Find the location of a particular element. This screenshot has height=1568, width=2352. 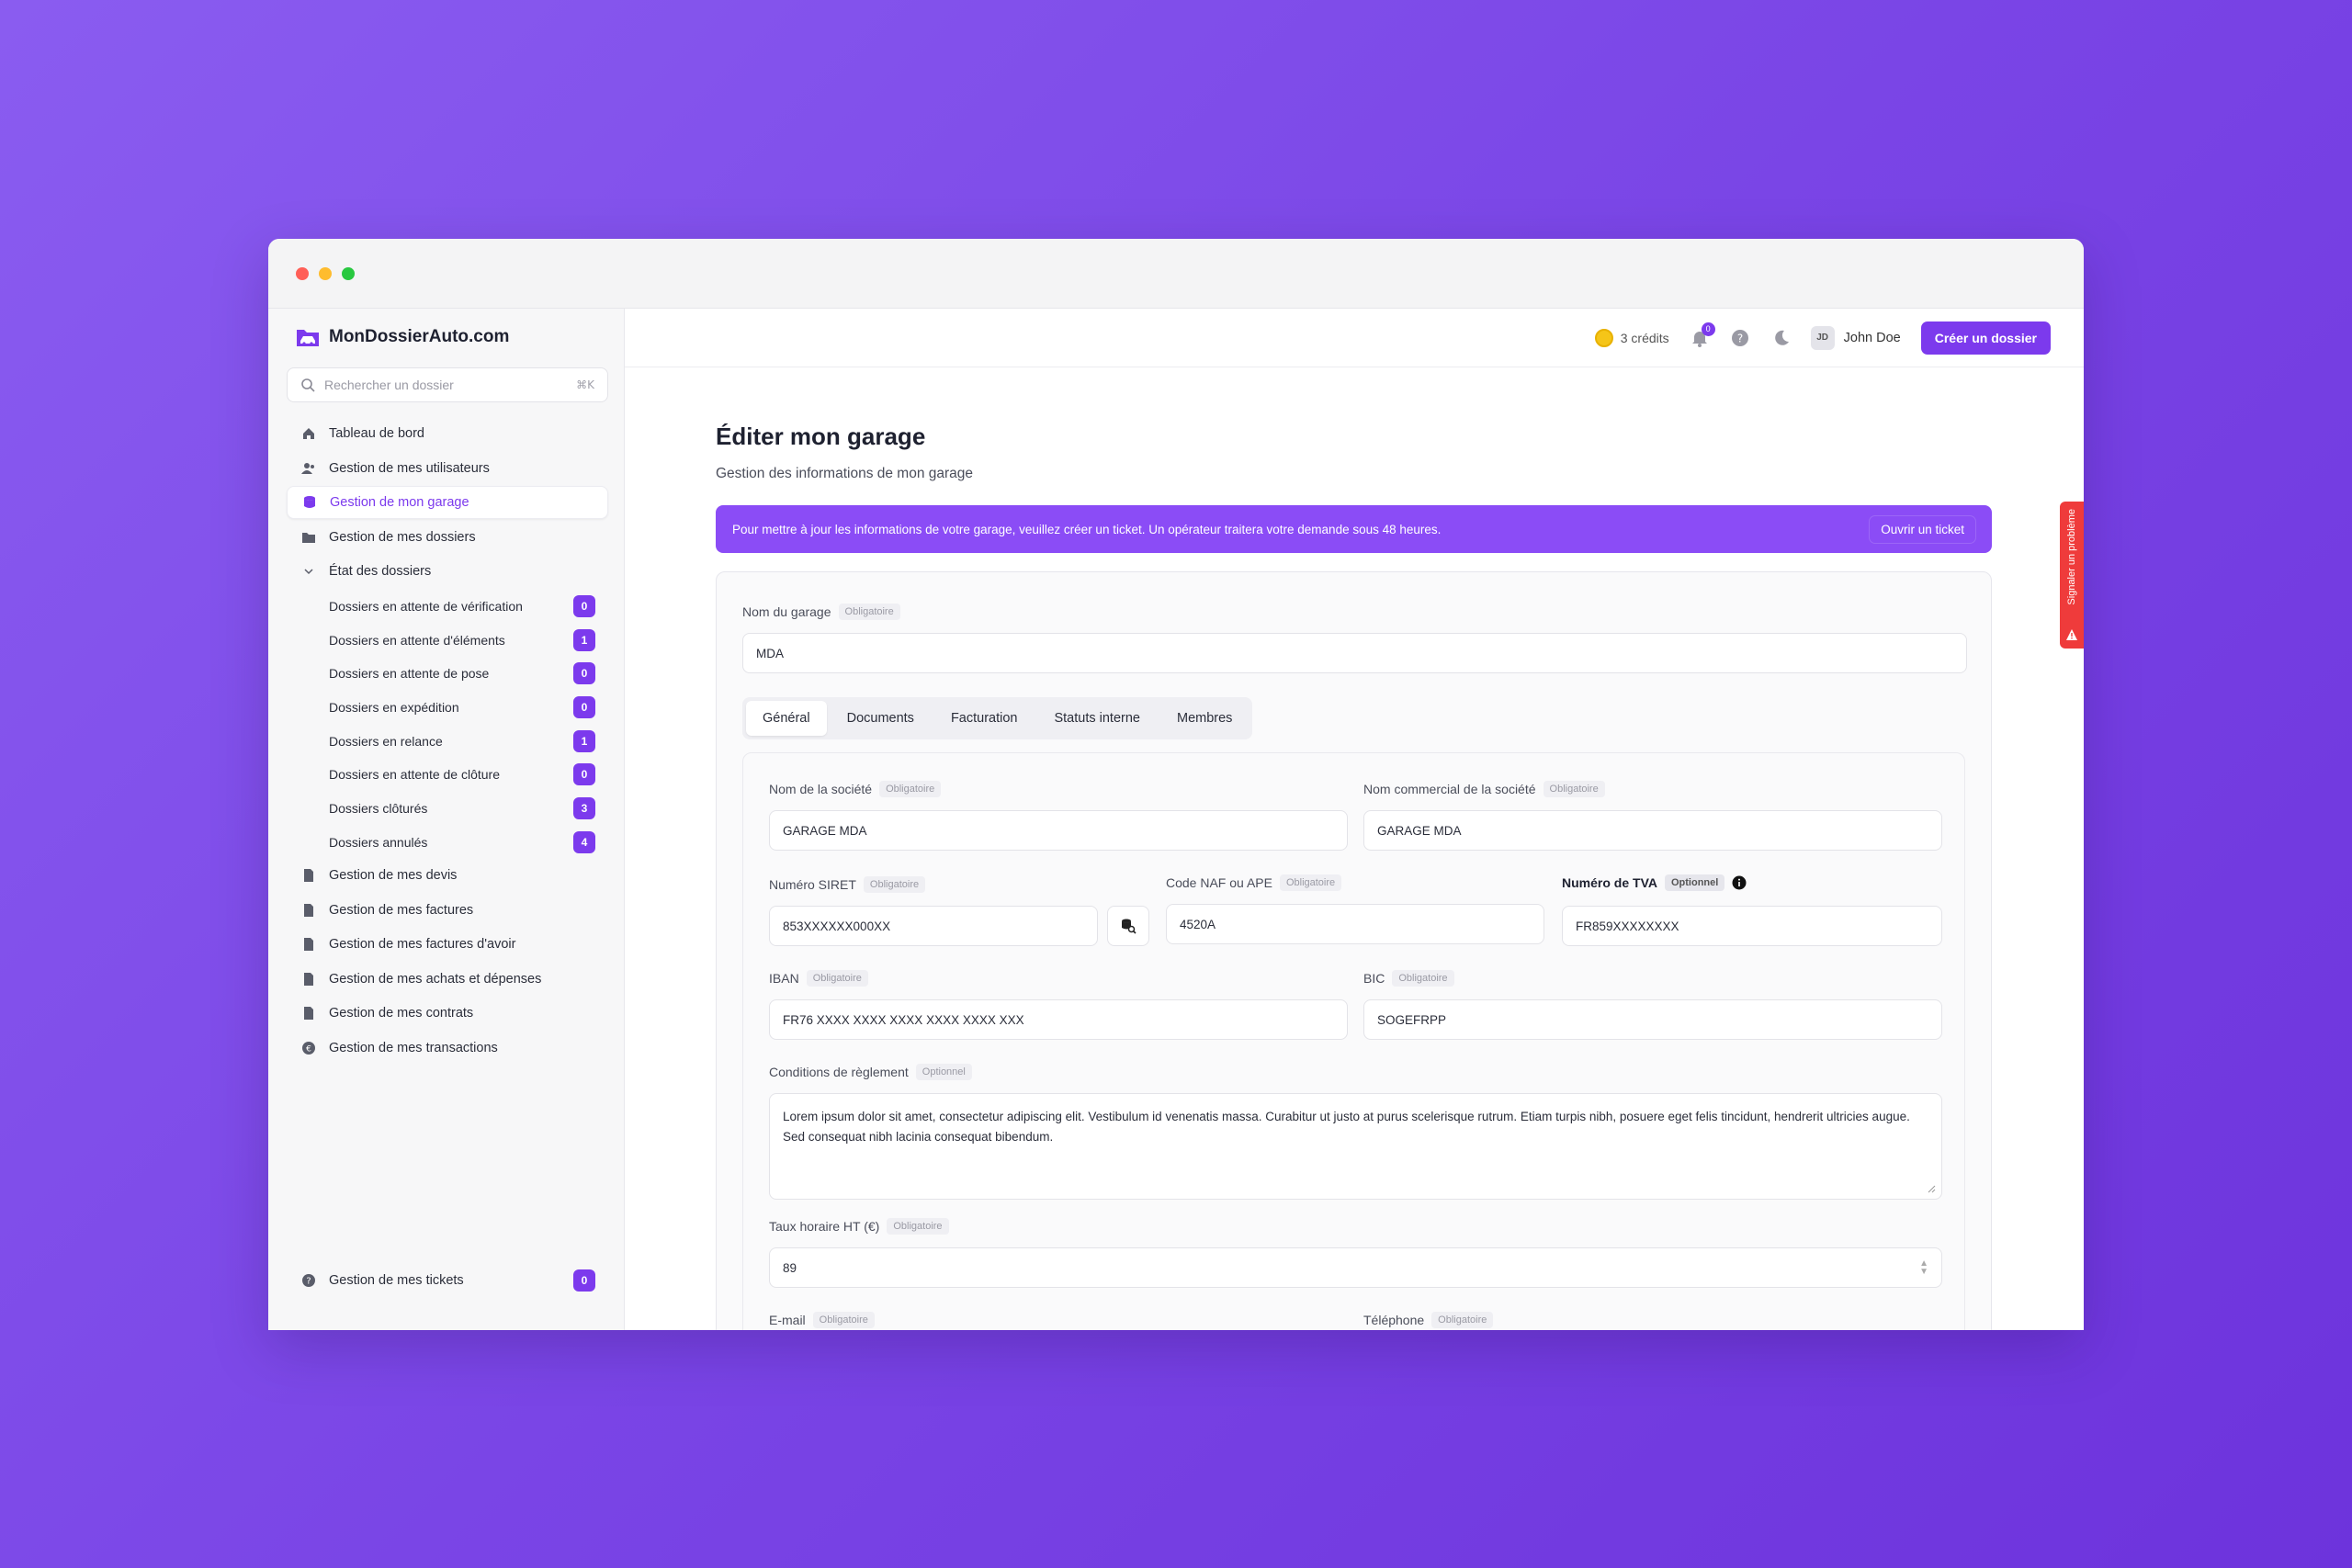

count-badge: 1 is located at coordinates (584, 640).